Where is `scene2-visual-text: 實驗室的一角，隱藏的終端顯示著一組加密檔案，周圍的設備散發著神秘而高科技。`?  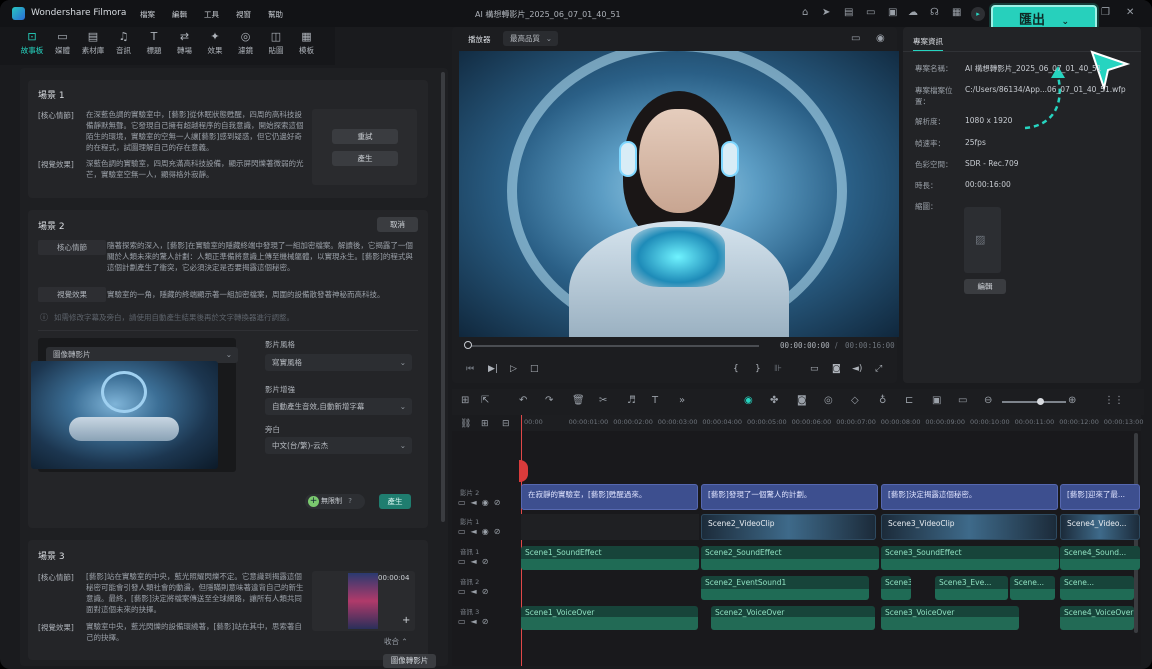
scene2-visual-text: 實驗室的一角，隱藏的終端顯示著一組加密檔案，周圍的設備散發著神秘而高科技。 is located at coordinates (262, 295).